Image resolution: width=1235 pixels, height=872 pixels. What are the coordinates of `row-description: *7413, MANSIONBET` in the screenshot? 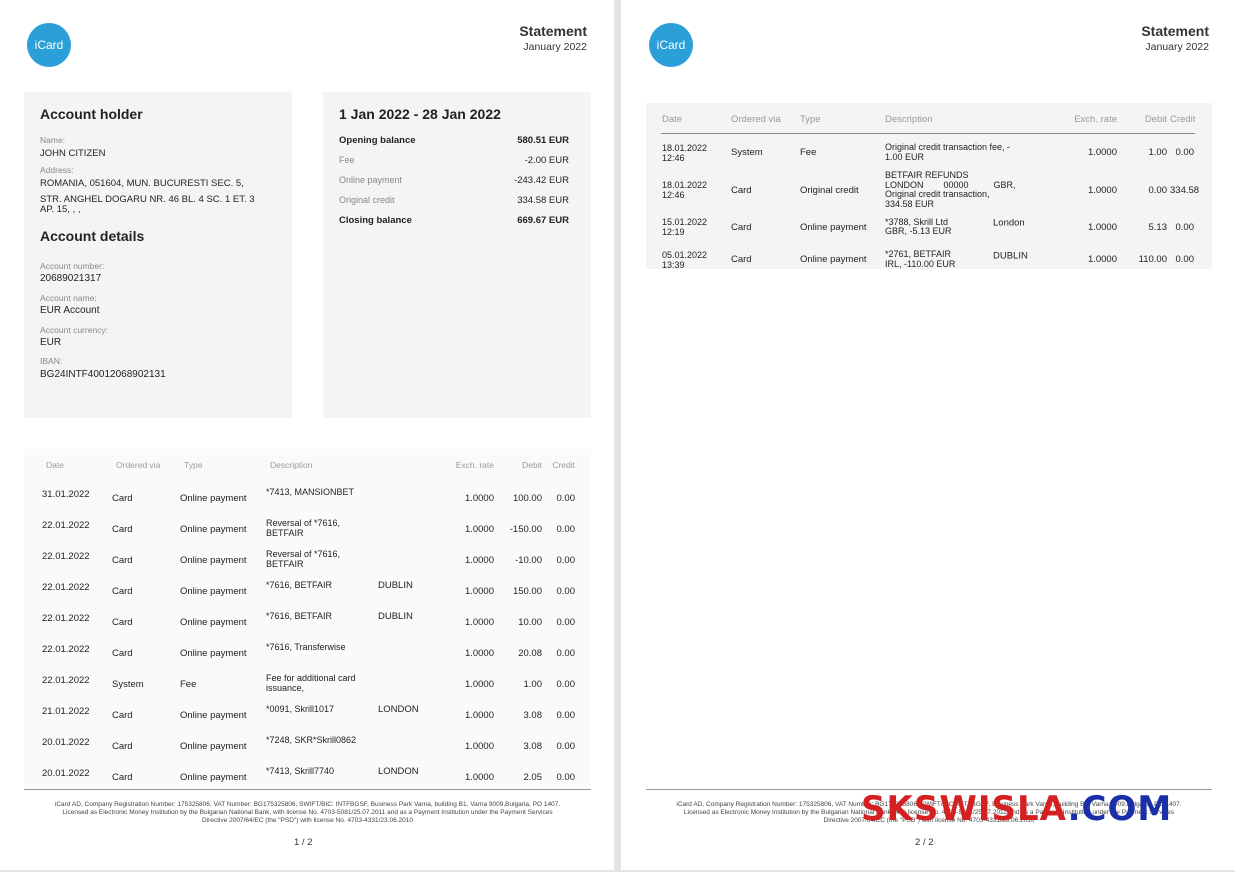 It's located at (351, 496).